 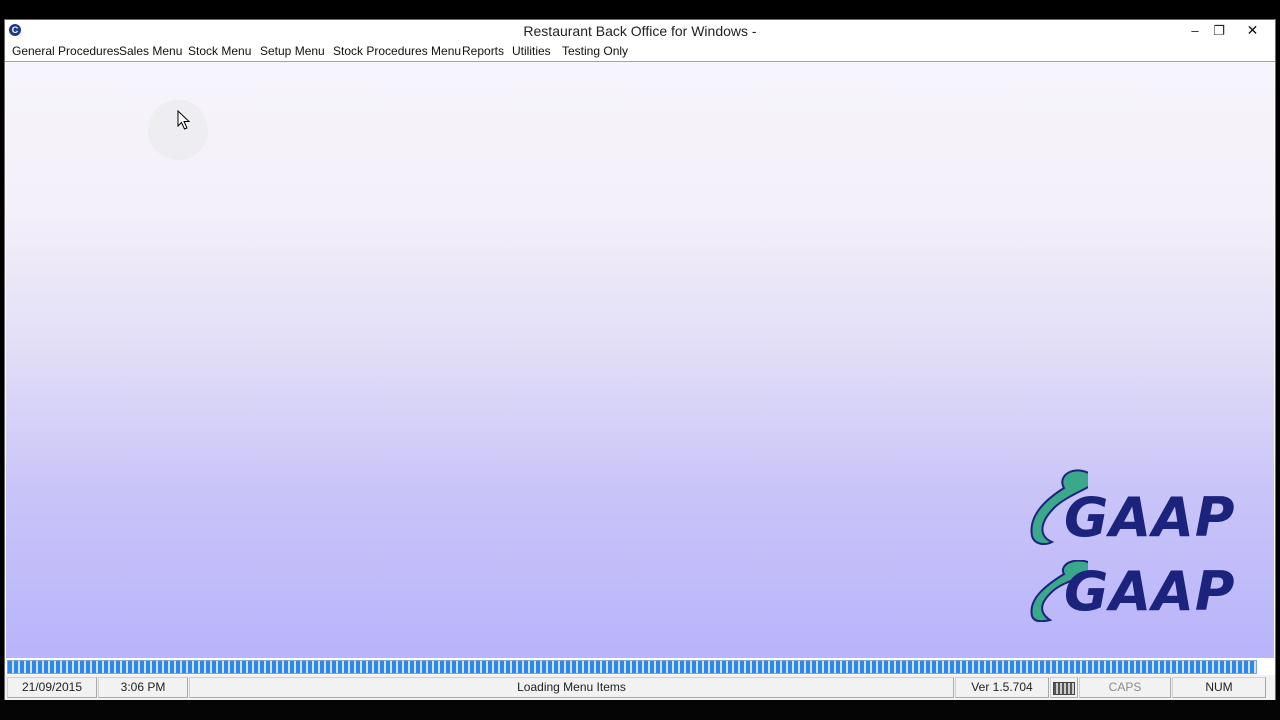 I want to click on loading-progress-bar, so click(x=632, y=667).